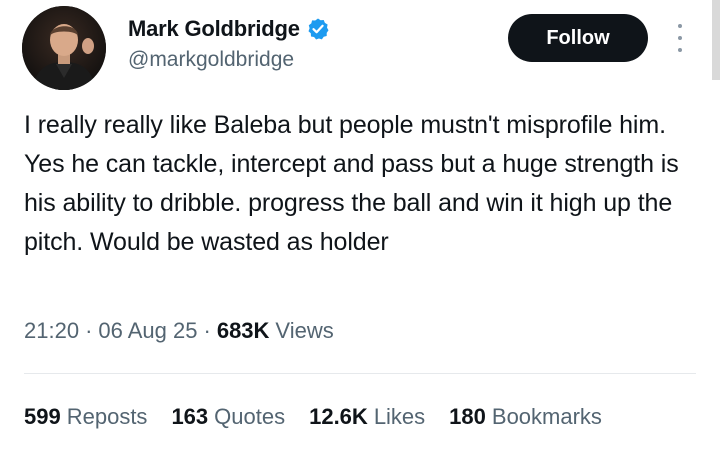  I want to click on bookmarks-stat: 180 Bookmarks, so click(525, 417).